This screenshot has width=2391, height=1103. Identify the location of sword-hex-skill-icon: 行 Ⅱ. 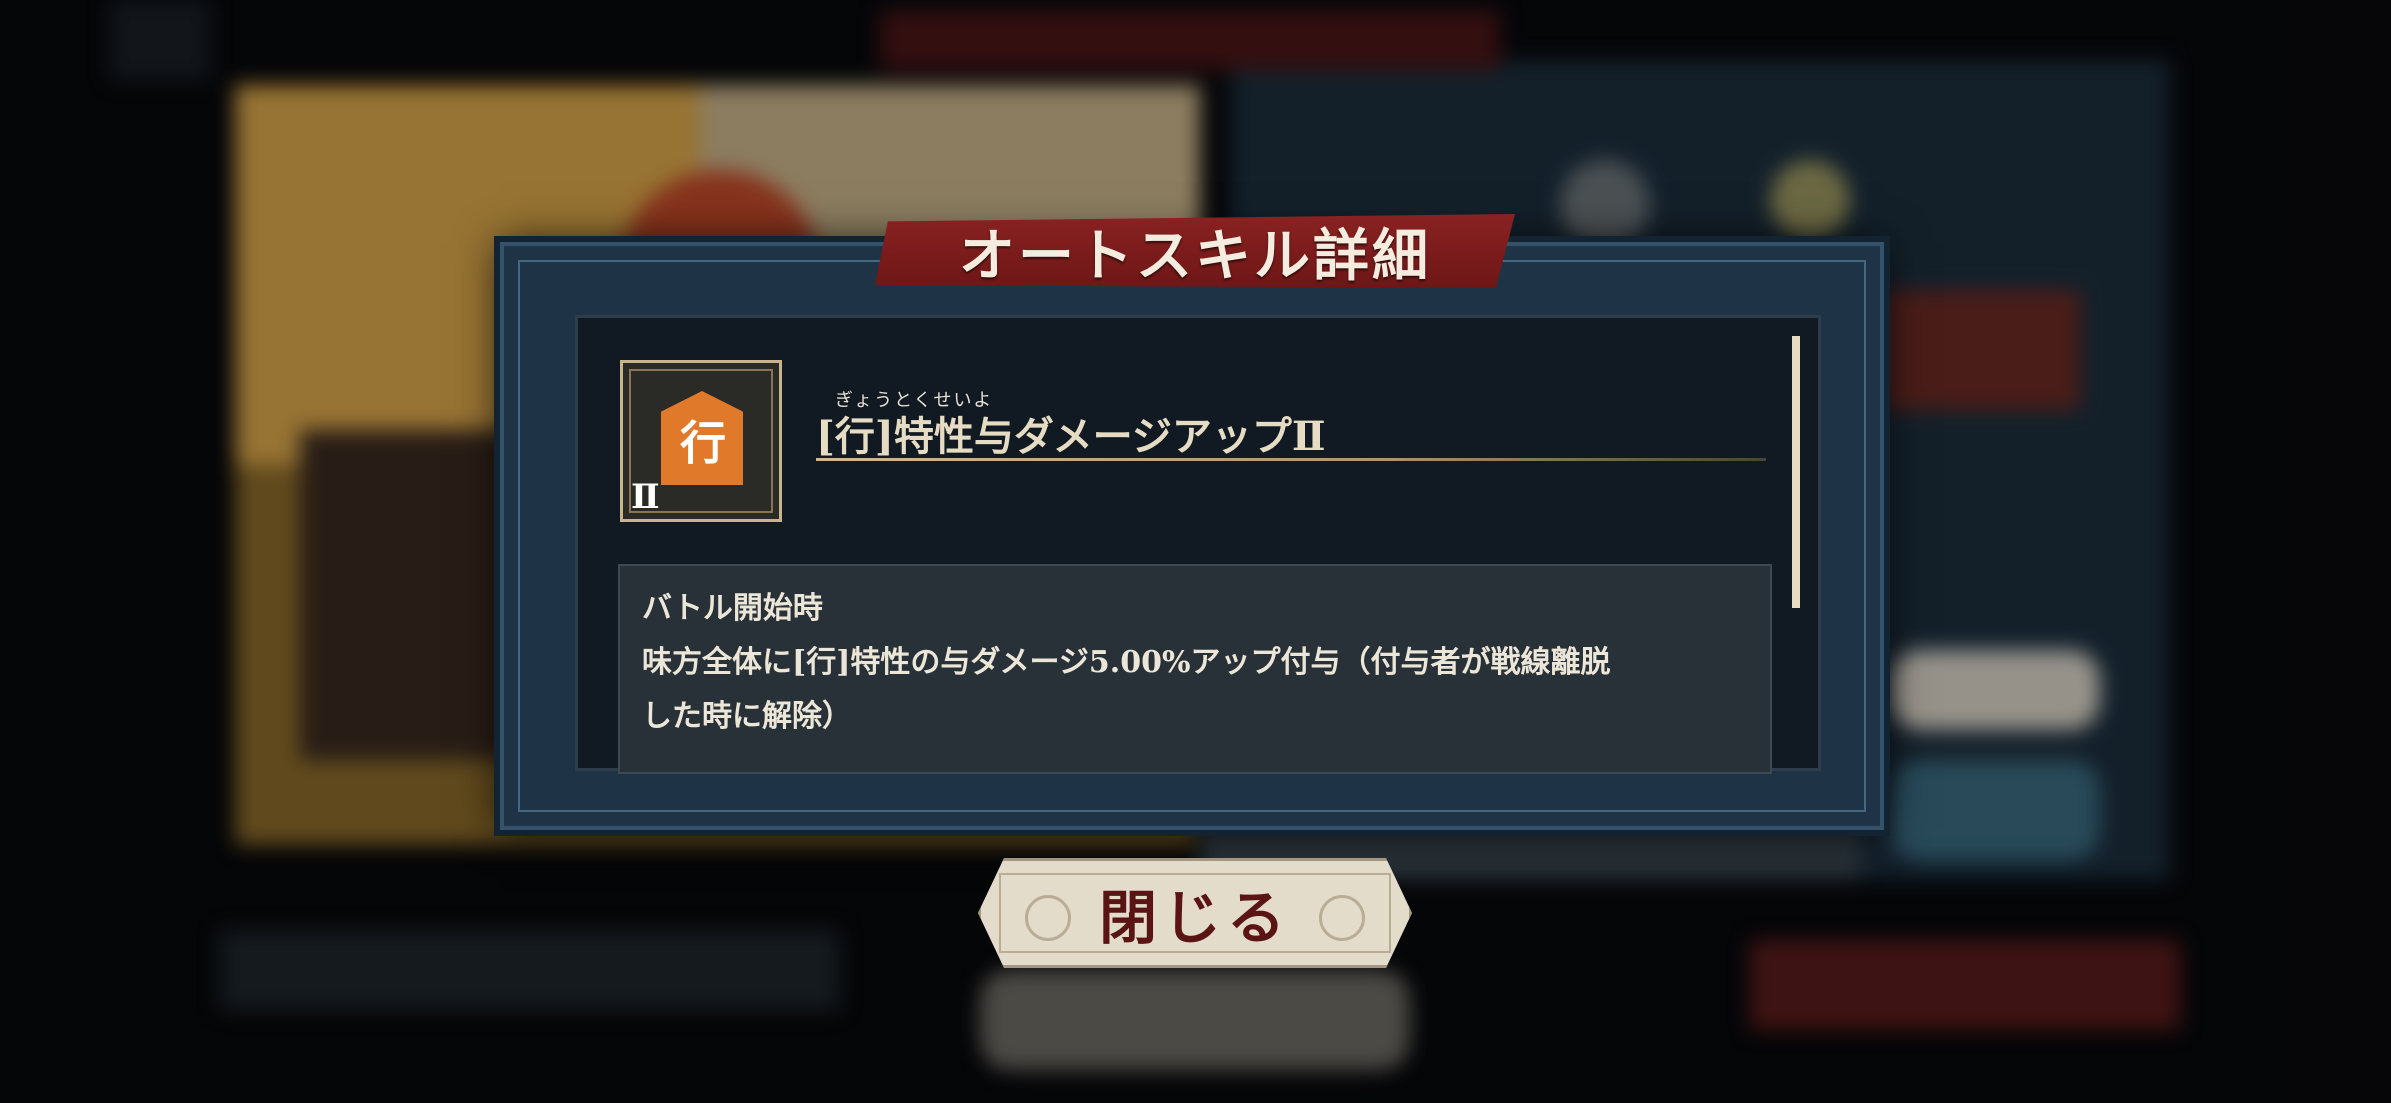
(701, 441).